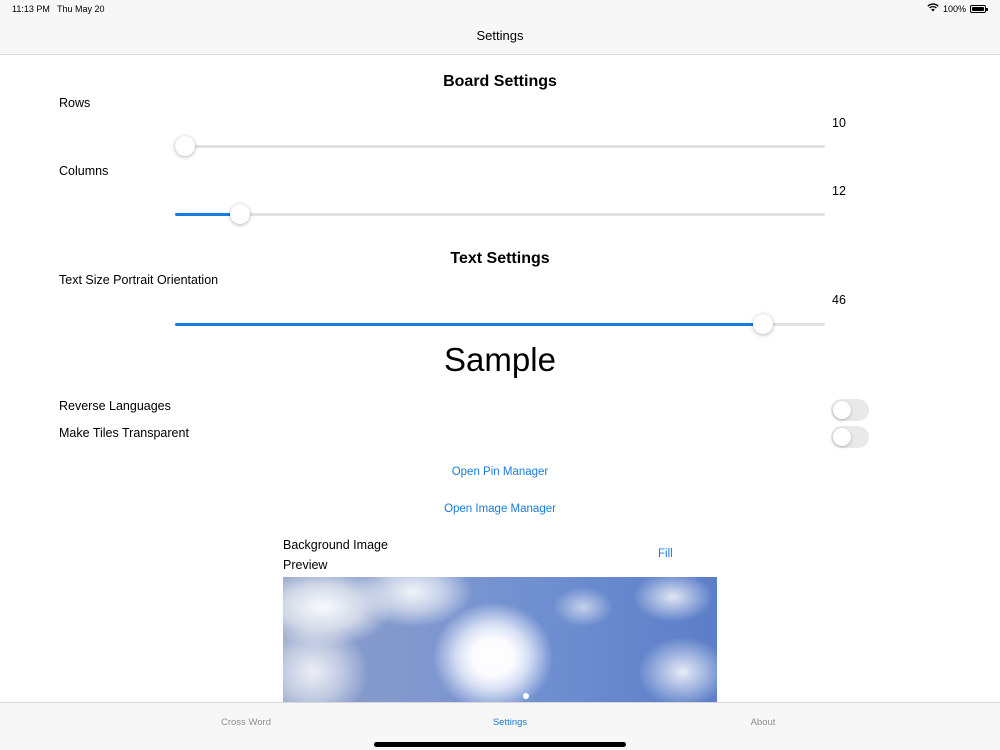  I want to click on navigation-bar: Settings, so click(500, 36).